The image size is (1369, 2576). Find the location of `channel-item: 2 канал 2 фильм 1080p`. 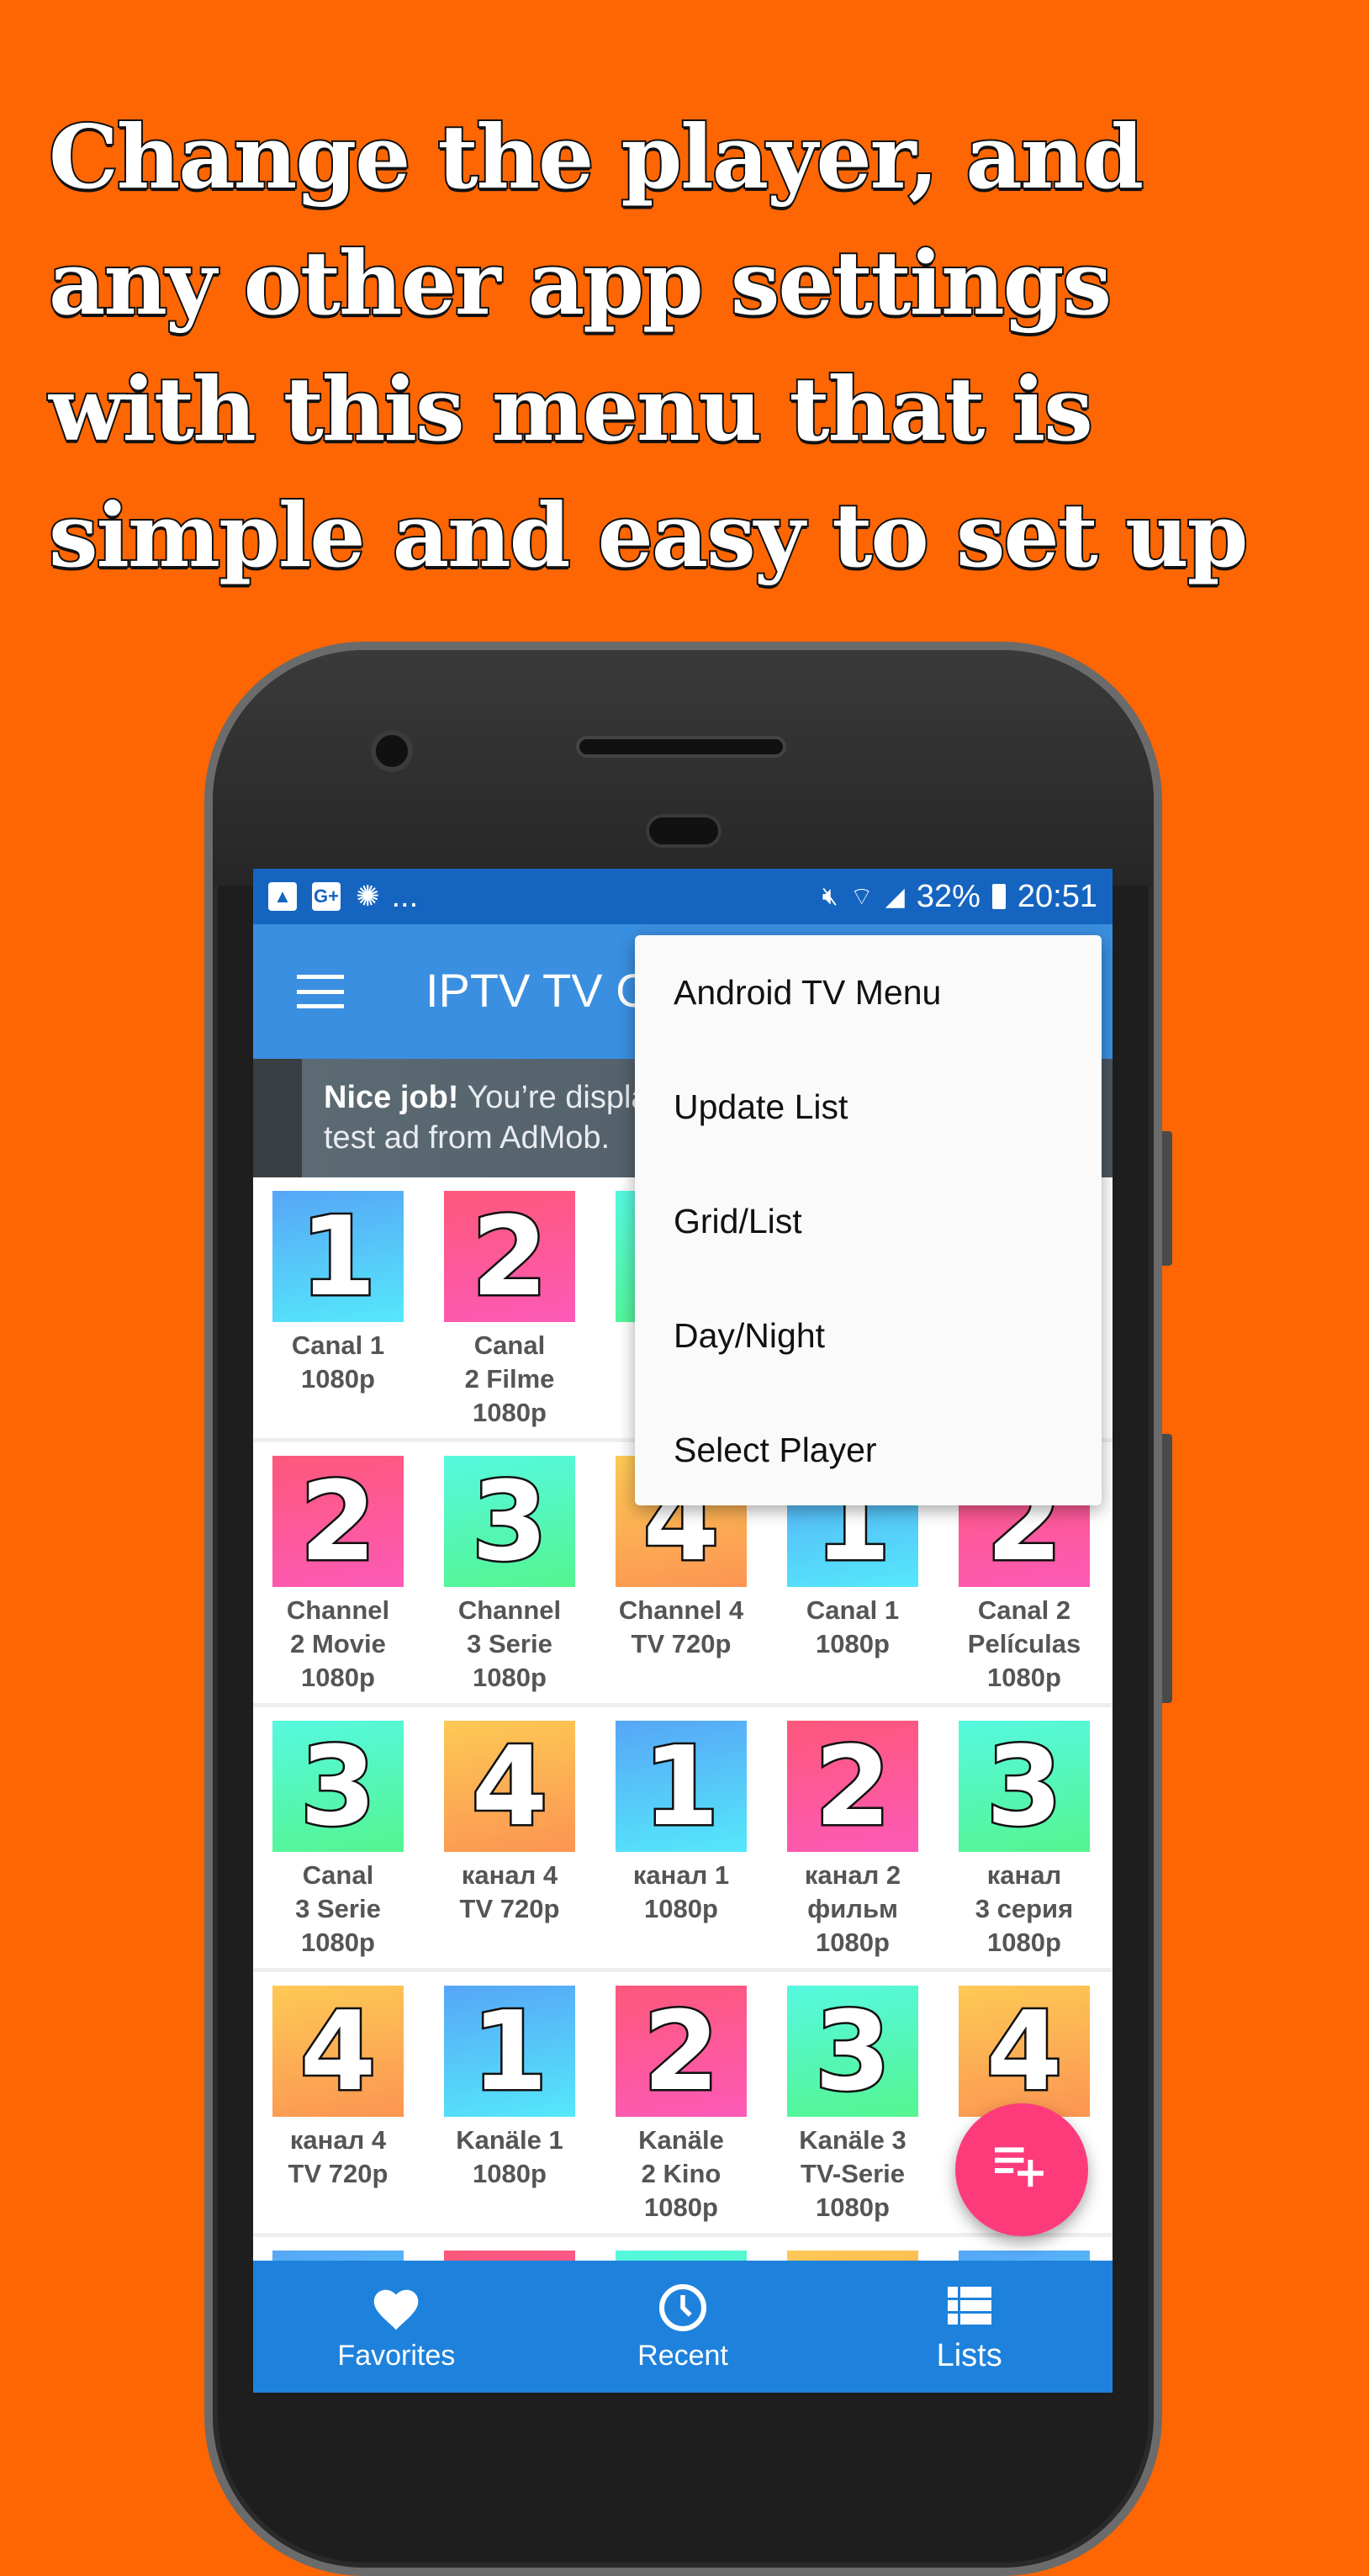

channel-item: 2 канал 2 фильм 1080p is located at coordinates (853, 1840).